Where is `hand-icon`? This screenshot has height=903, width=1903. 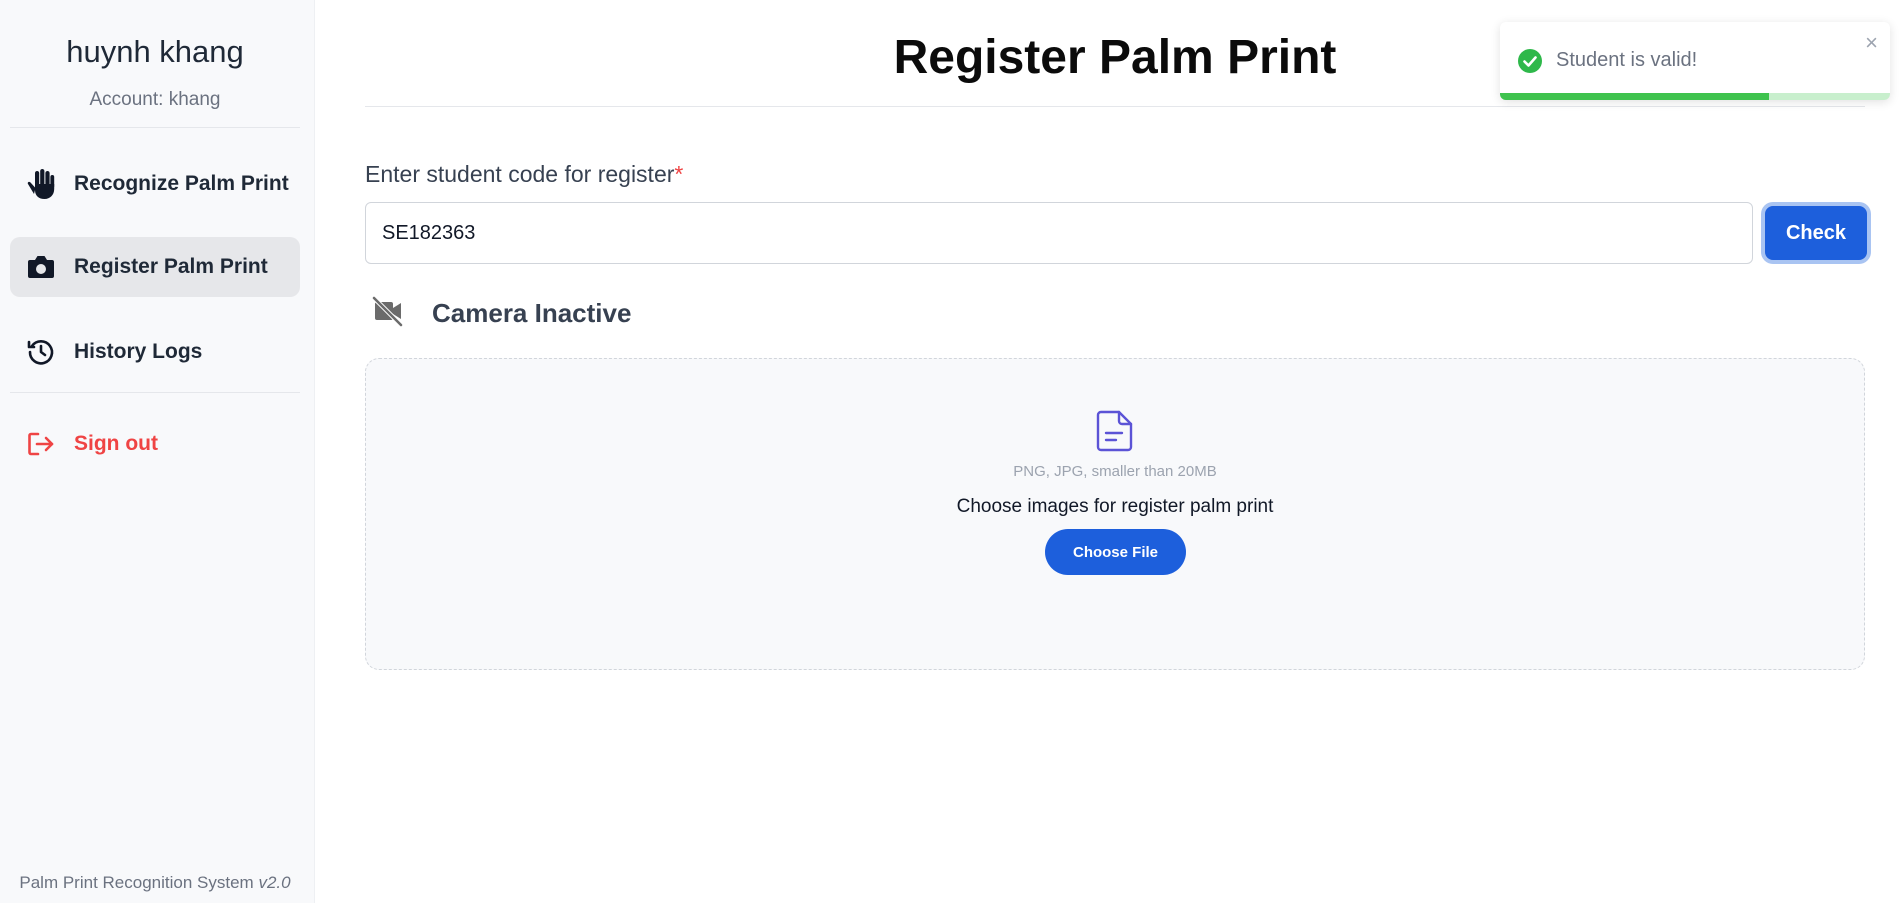
hand-icon is located at coordinates (41, 184).